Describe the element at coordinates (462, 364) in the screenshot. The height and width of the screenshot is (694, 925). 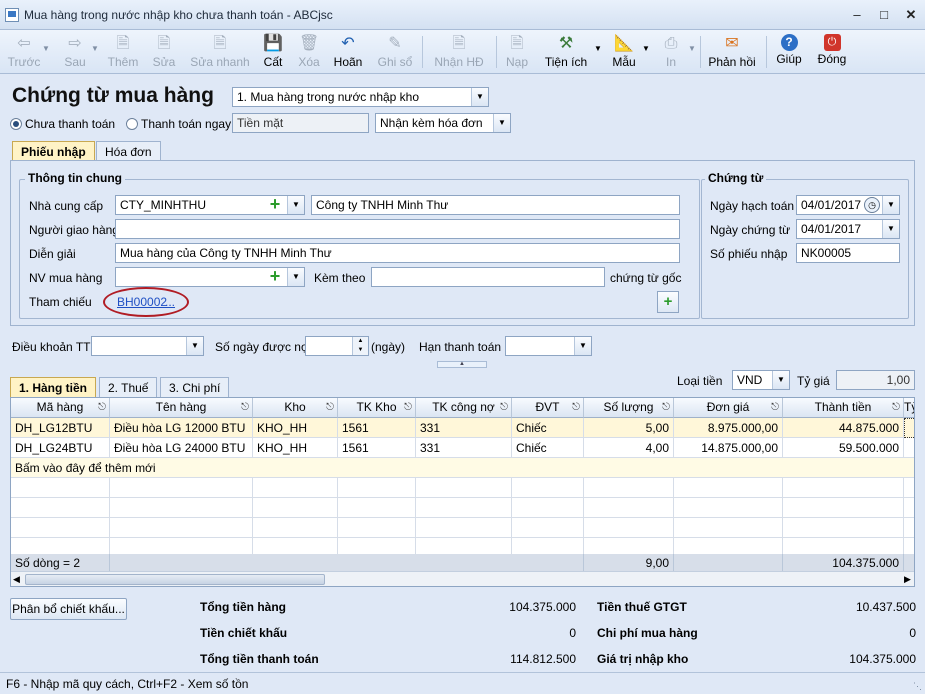
I see `collapse-handle: ▲` at that location.